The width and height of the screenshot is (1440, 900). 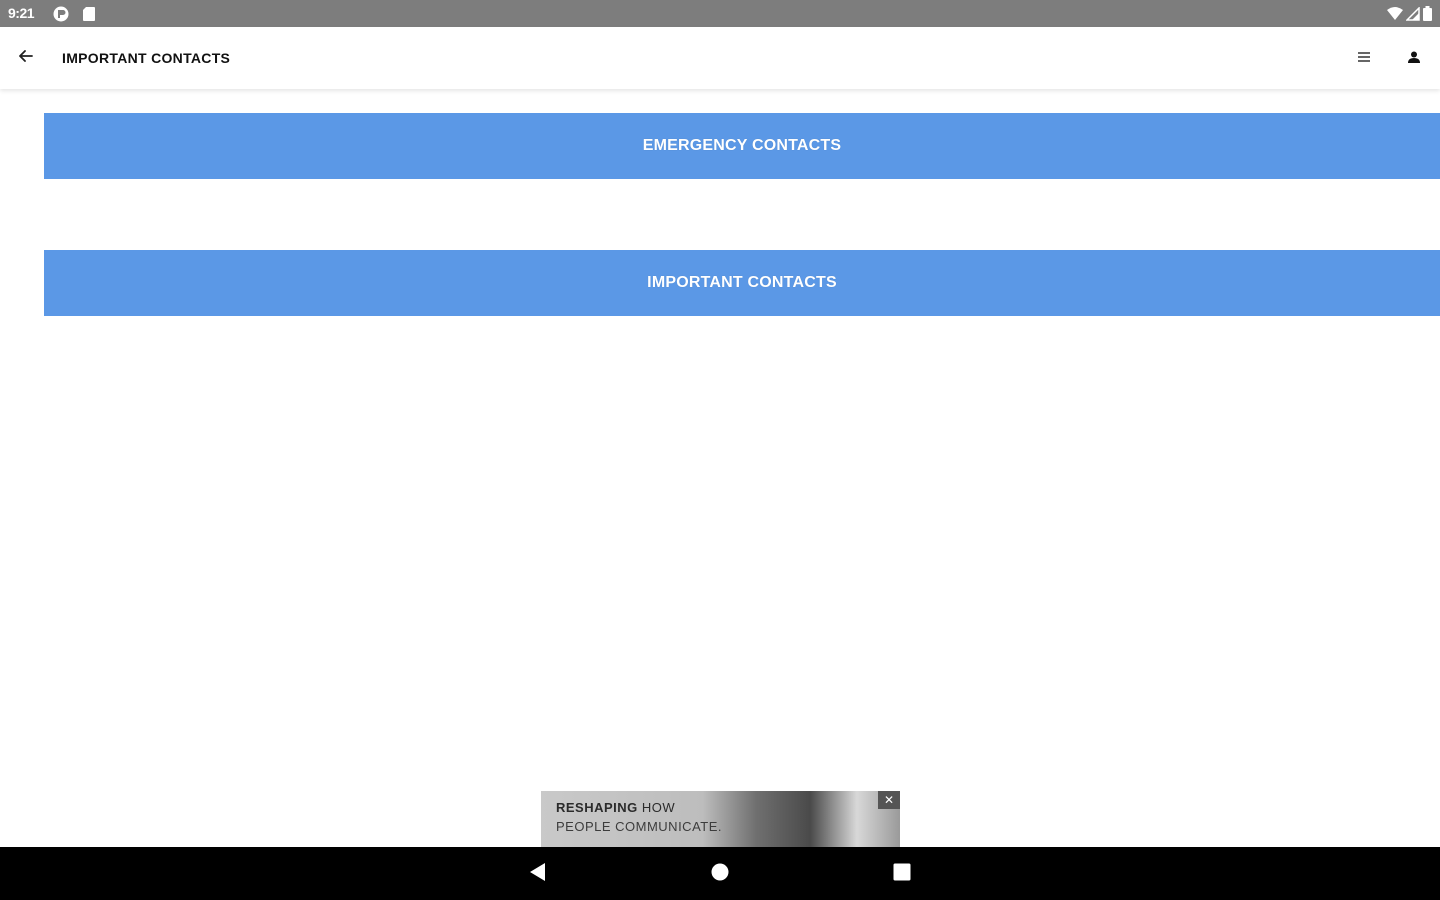 I want to click on account-button, so click(x=1414, y=59).